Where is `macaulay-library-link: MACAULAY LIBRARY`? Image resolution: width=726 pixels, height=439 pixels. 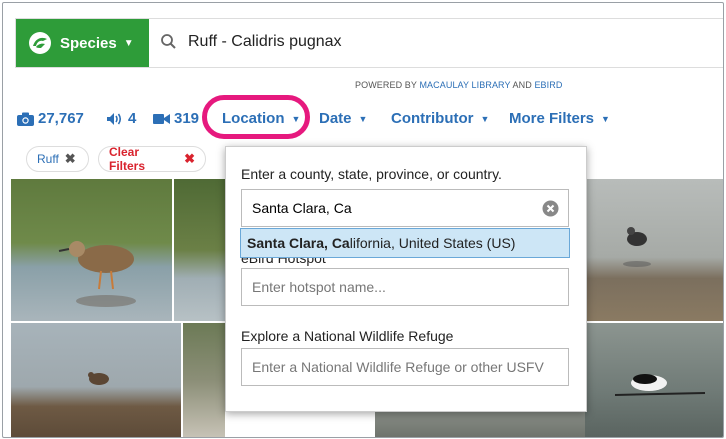
macaulay-library-link: MACAULAY LIBRARY is located at coordinates (464, 85).